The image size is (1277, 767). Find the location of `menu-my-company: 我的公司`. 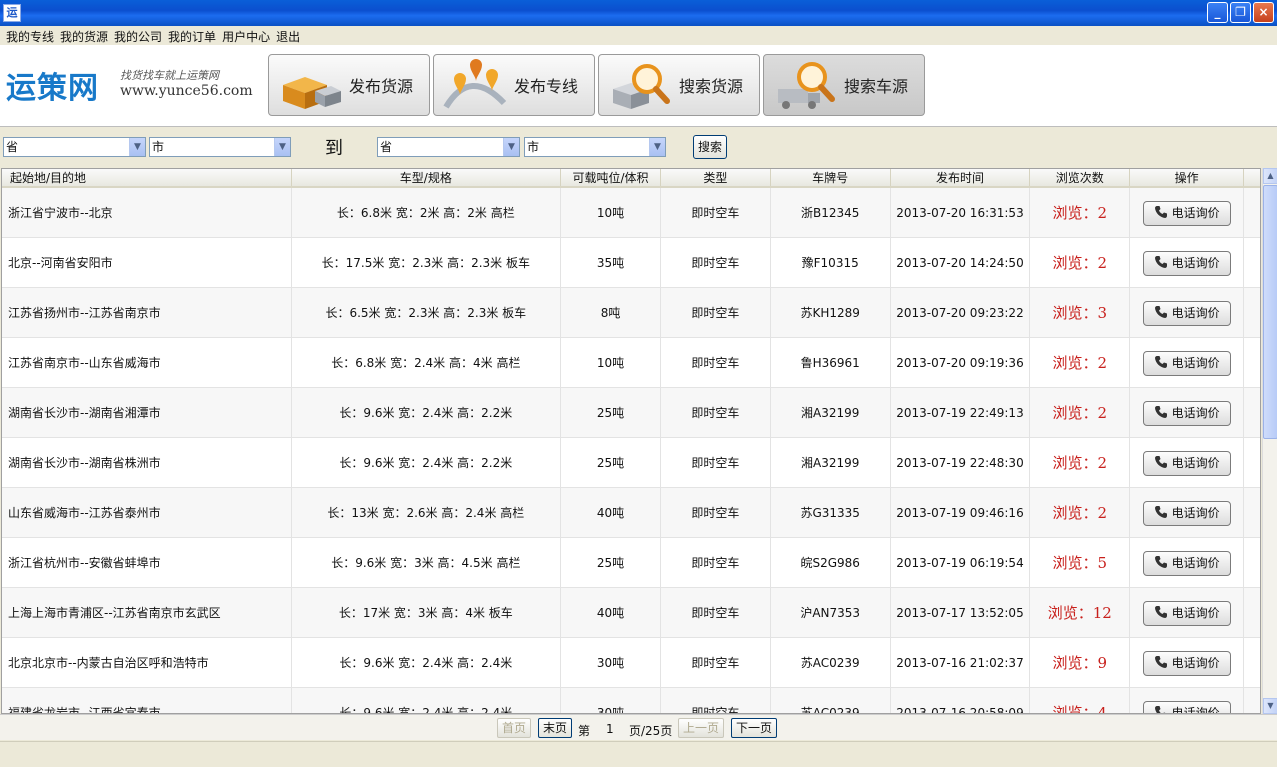

menu-my-company: 我的公司 is located at coordinates (141, 35).